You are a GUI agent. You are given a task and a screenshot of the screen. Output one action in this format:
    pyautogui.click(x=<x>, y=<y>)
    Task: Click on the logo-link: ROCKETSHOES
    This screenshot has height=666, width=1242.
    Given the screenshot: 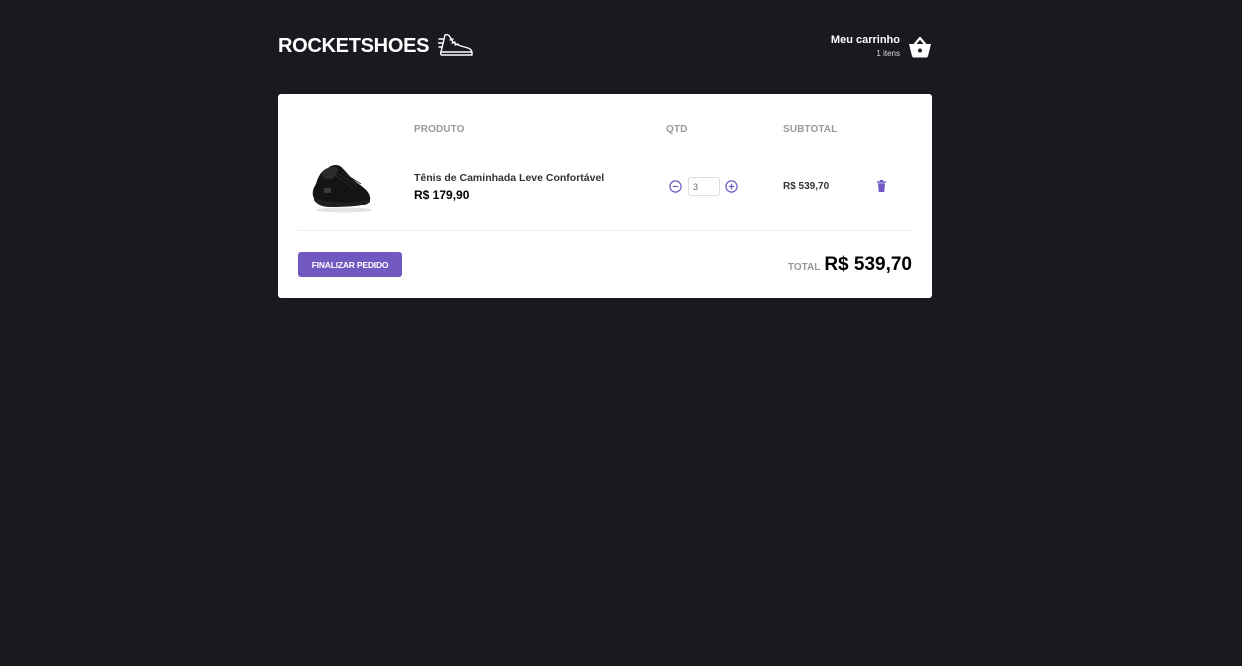 What is the action you would take?
    pyautogui.click(x=376, y=46)
    